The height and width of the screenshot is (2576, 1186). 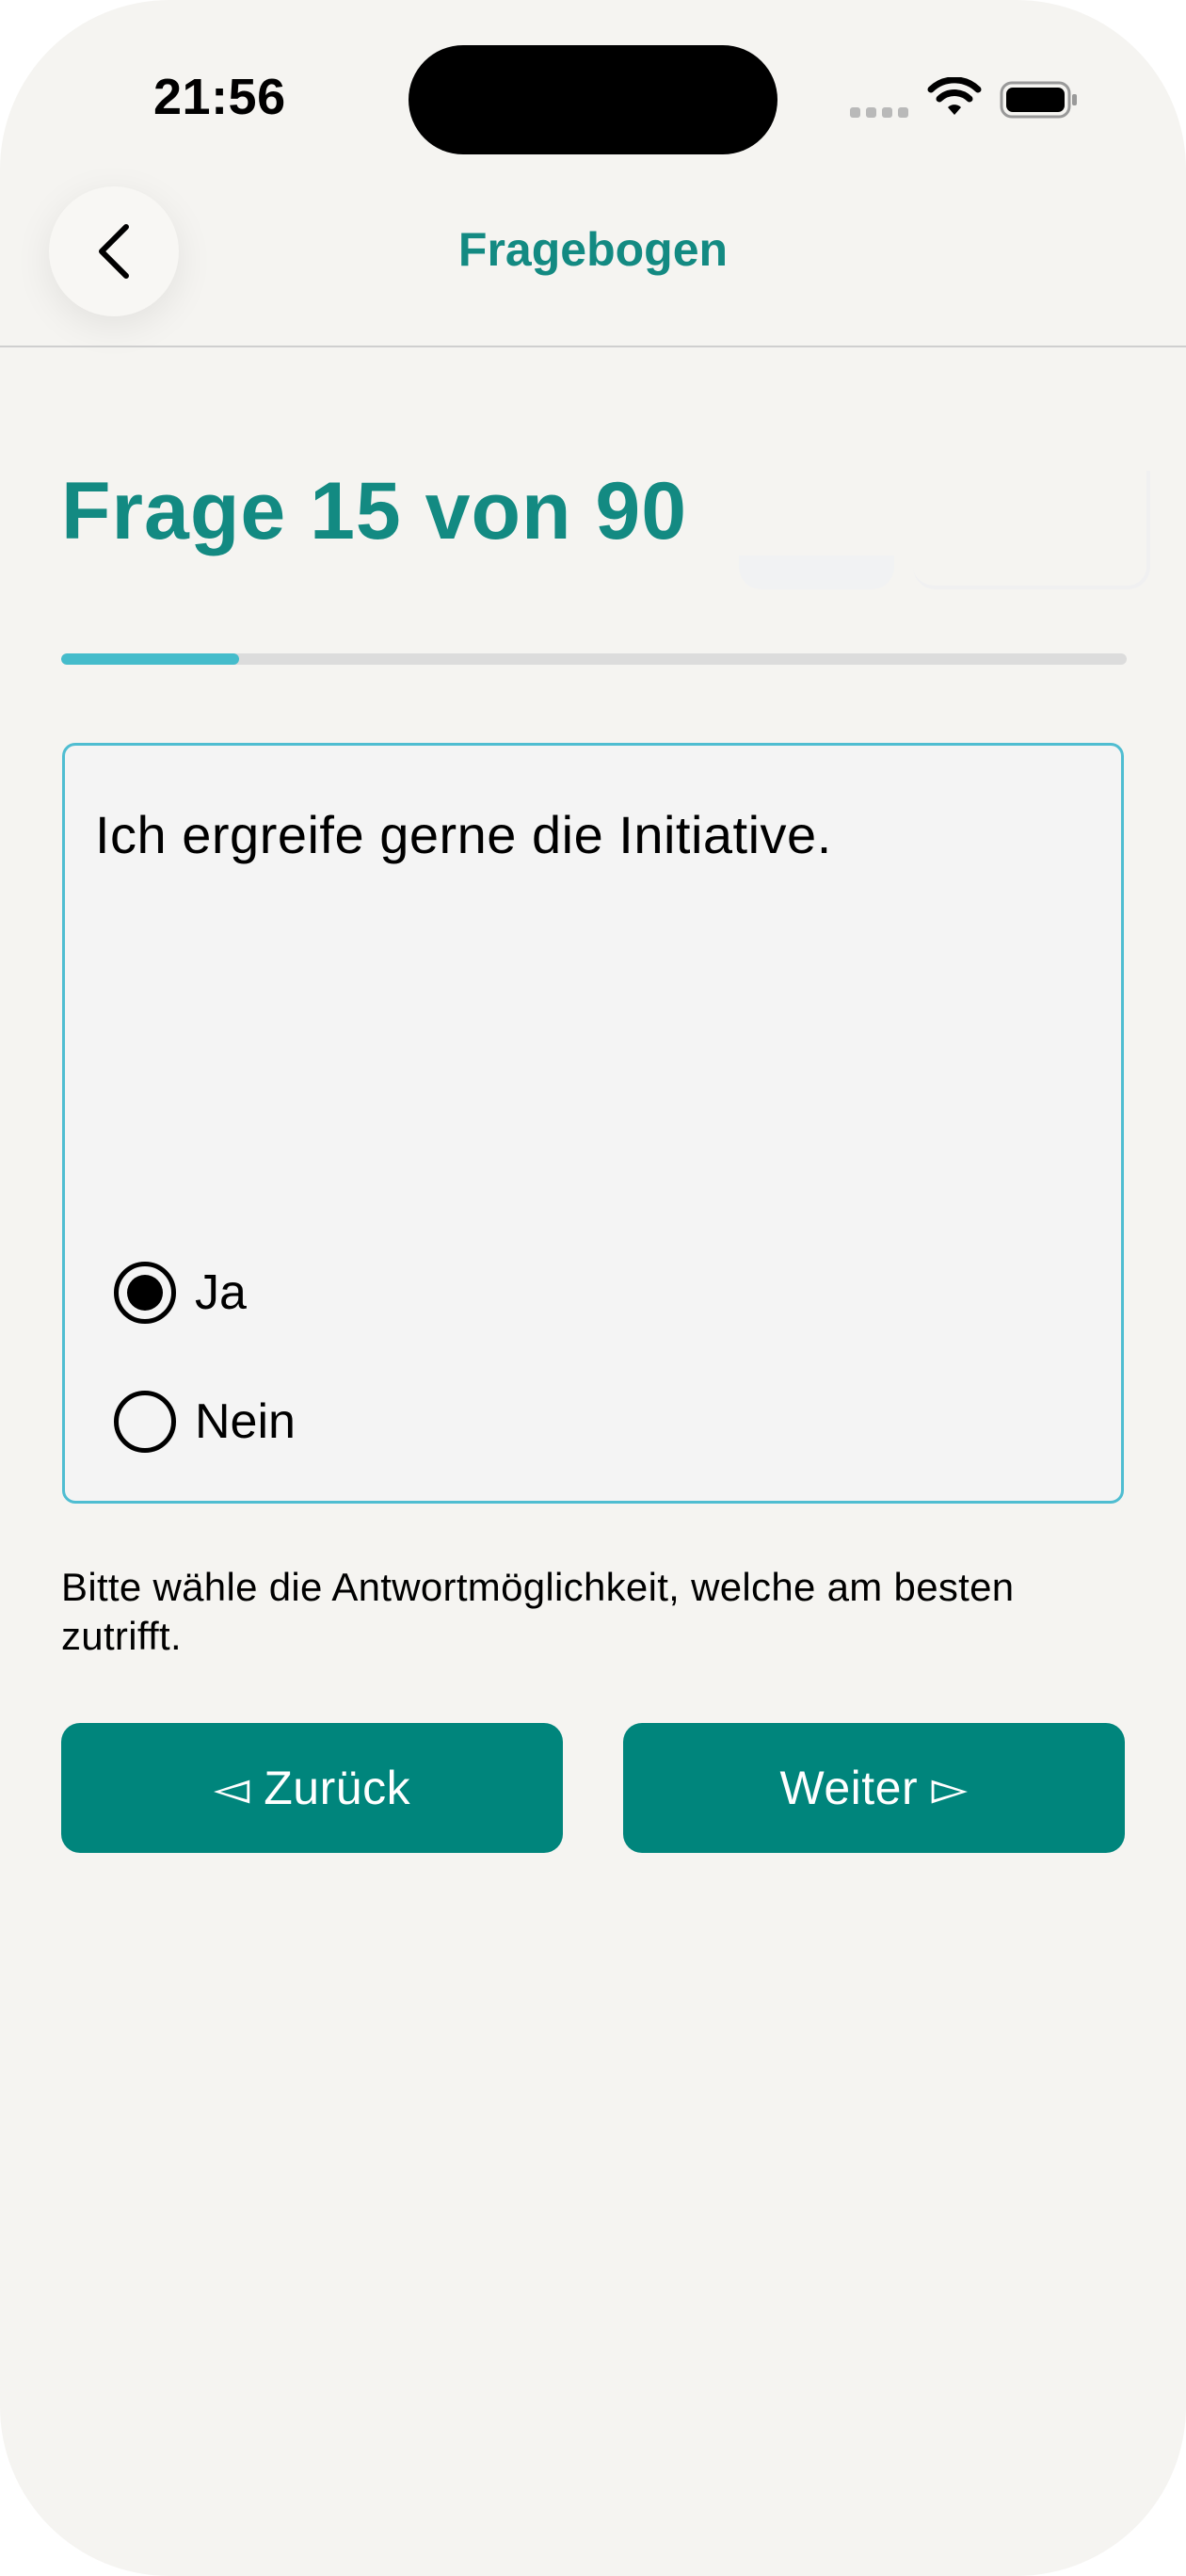 What do you see at coordinates (463, 834) in the screenshot?
I see `question-text: Ich ergreife gerne die Initiative.` at bounding box center [463, 834].